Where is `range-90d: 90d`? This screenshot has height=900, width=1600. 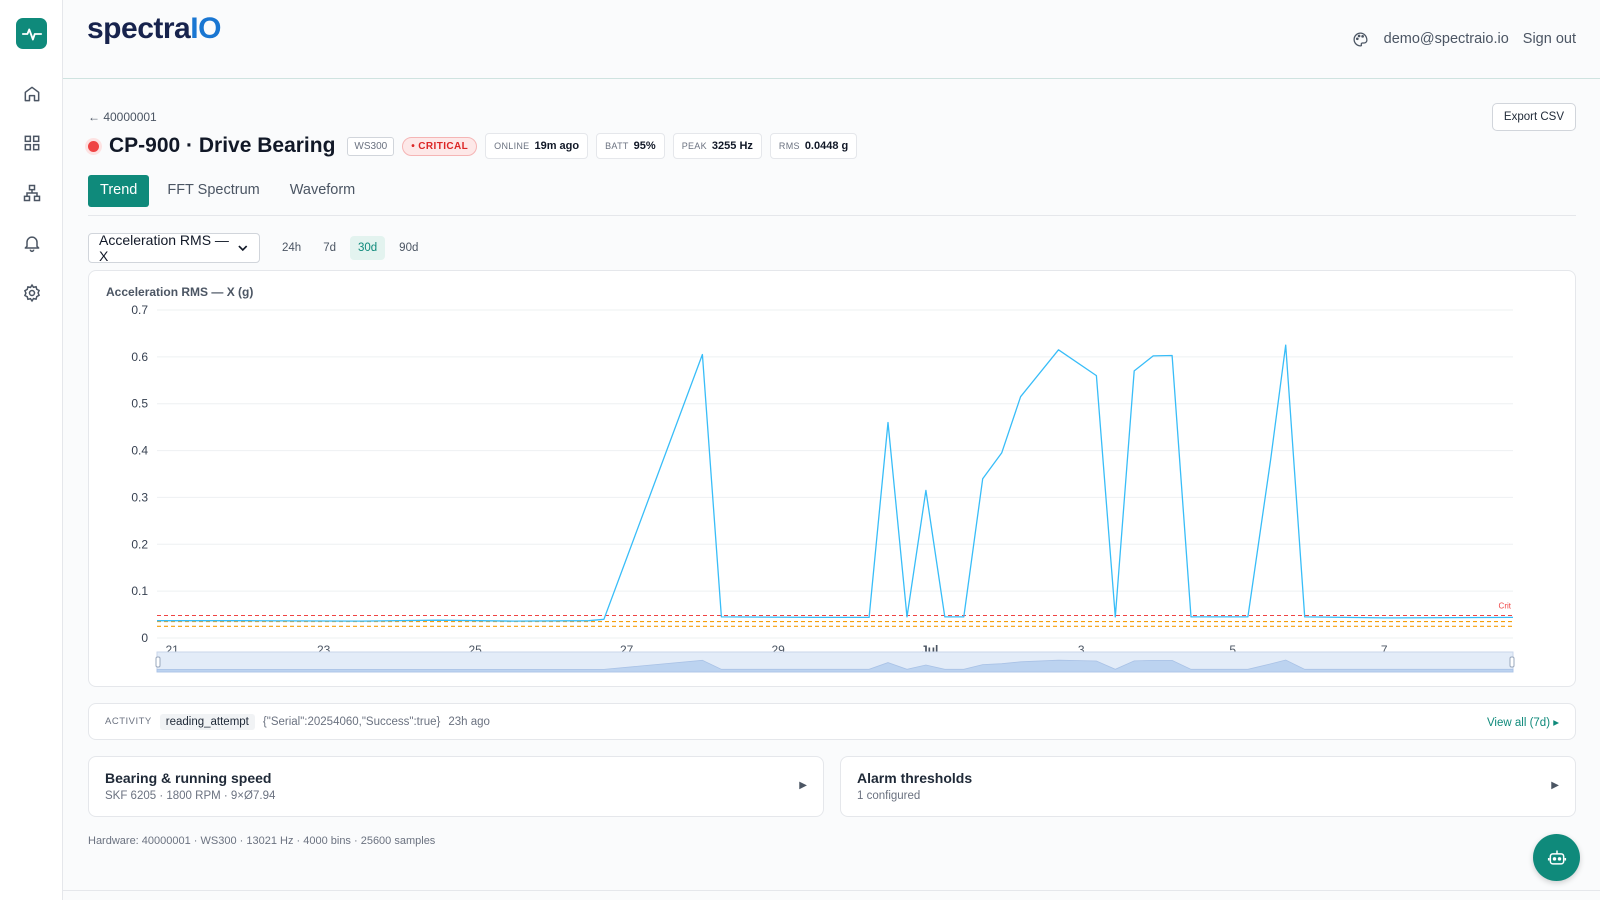
range-90d: 90d is located at coordinates (408, 248).